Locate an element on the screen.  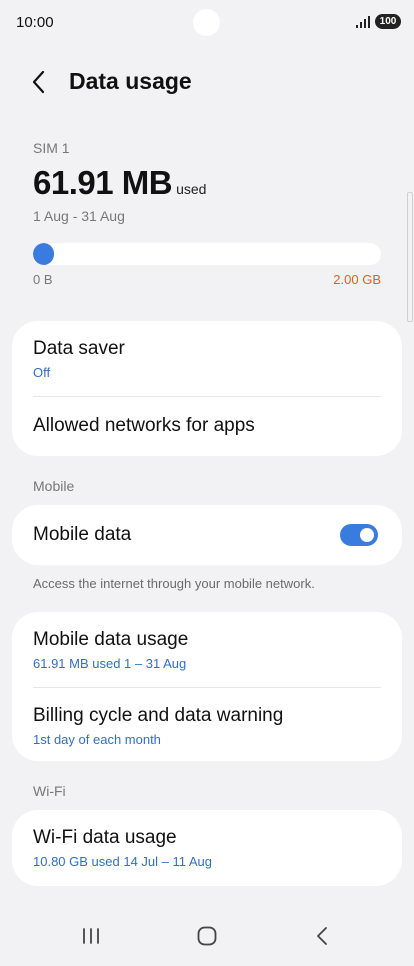
signal-icon is located at coordinates (363, 22).